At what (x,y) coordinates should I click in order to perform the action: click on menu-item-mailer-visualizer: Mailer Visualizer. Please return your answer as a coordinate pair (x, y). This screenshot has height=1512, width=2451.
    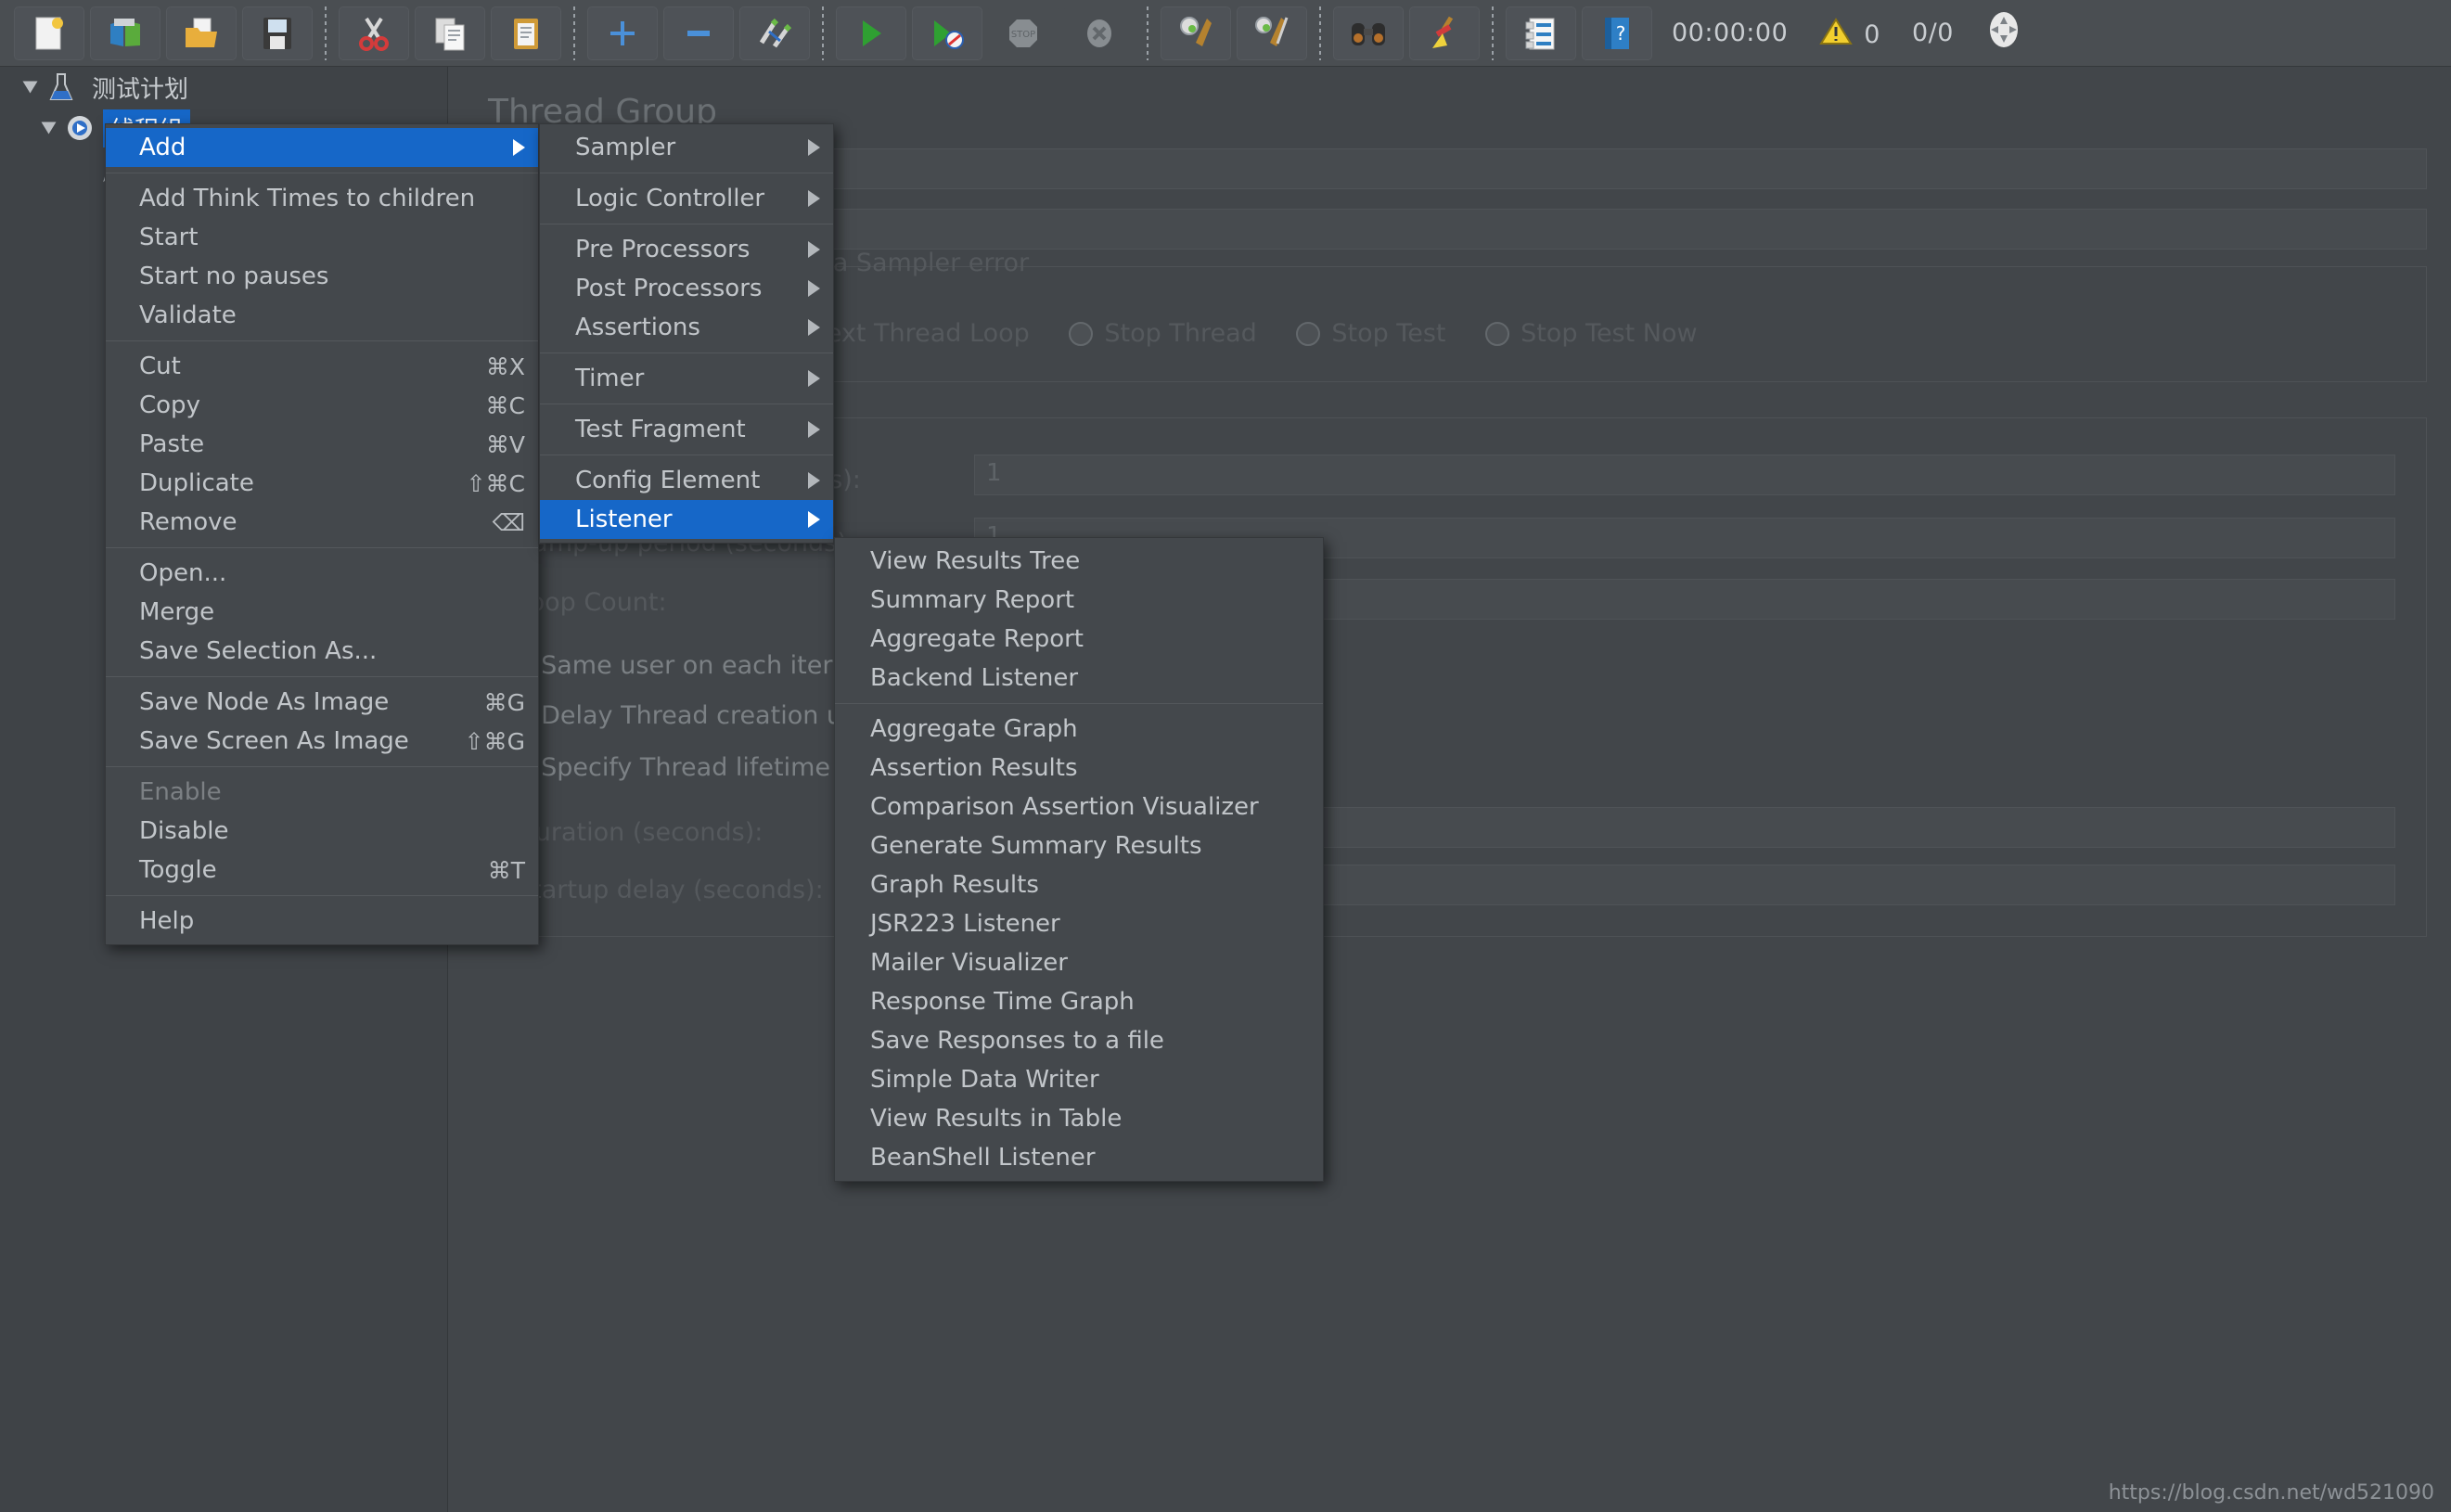
    Looking at the image, I should click on (1079, 963).